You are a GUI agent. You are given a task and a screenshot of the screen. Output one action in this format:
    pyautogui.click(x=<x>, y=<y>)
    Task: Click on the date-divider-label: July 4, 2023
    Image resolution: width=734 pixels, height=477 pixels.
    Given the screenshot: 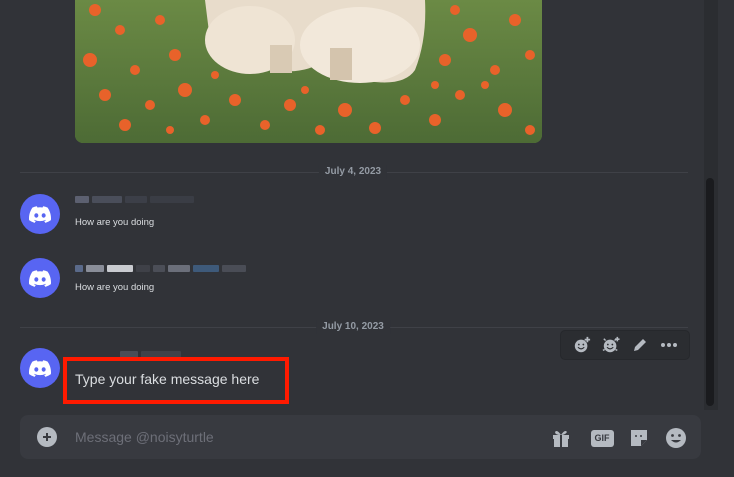 What is the action you would take?
    pyautogui.click(x=353, y=172)
    